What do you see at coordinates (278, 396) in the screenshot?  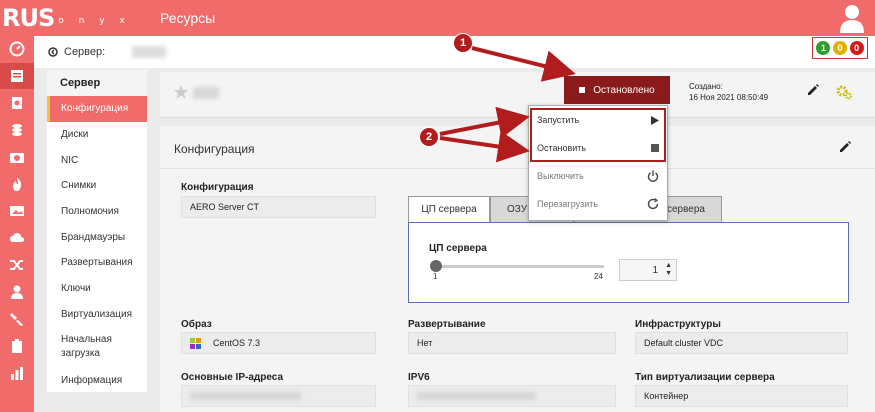 I see `ip-field` at bounding box center [278, 396].